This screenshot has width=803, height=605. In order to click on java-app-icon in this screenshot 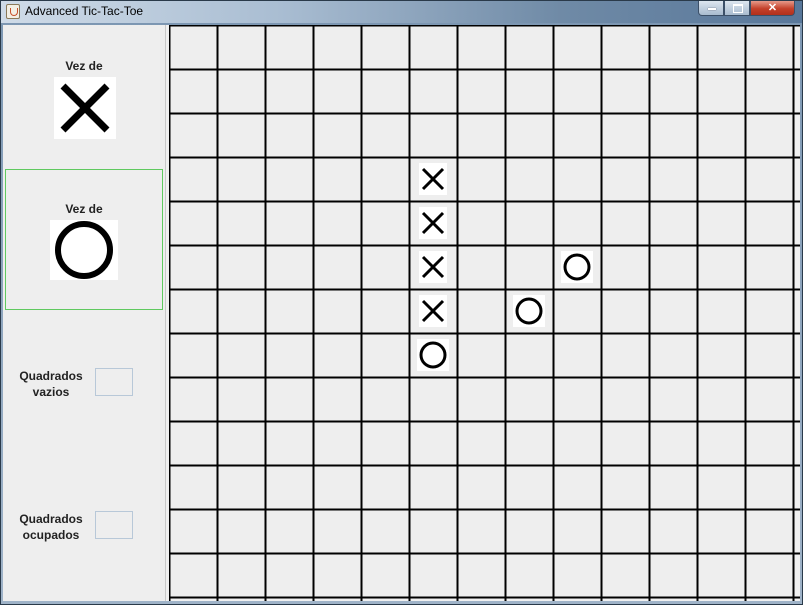, I will do `click(13, 11)`.